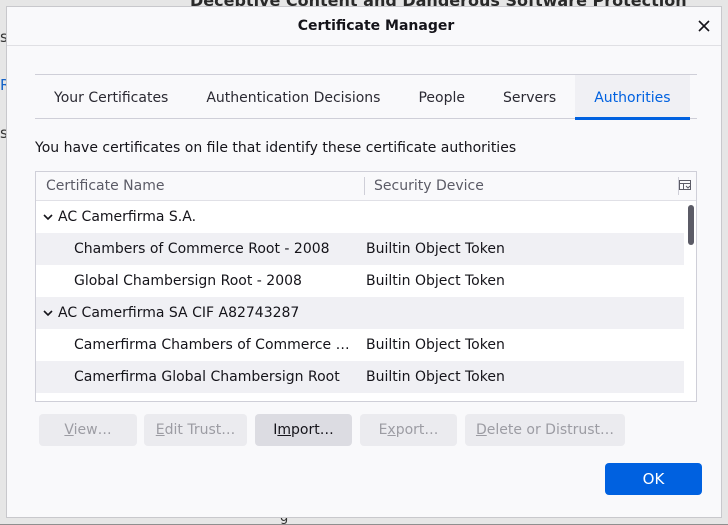 The height and width of the screenshot is (525, 728). Describe the element at coordinates (429, 186) in the screenshot. I see `column-security-device: Security Device` at that location.